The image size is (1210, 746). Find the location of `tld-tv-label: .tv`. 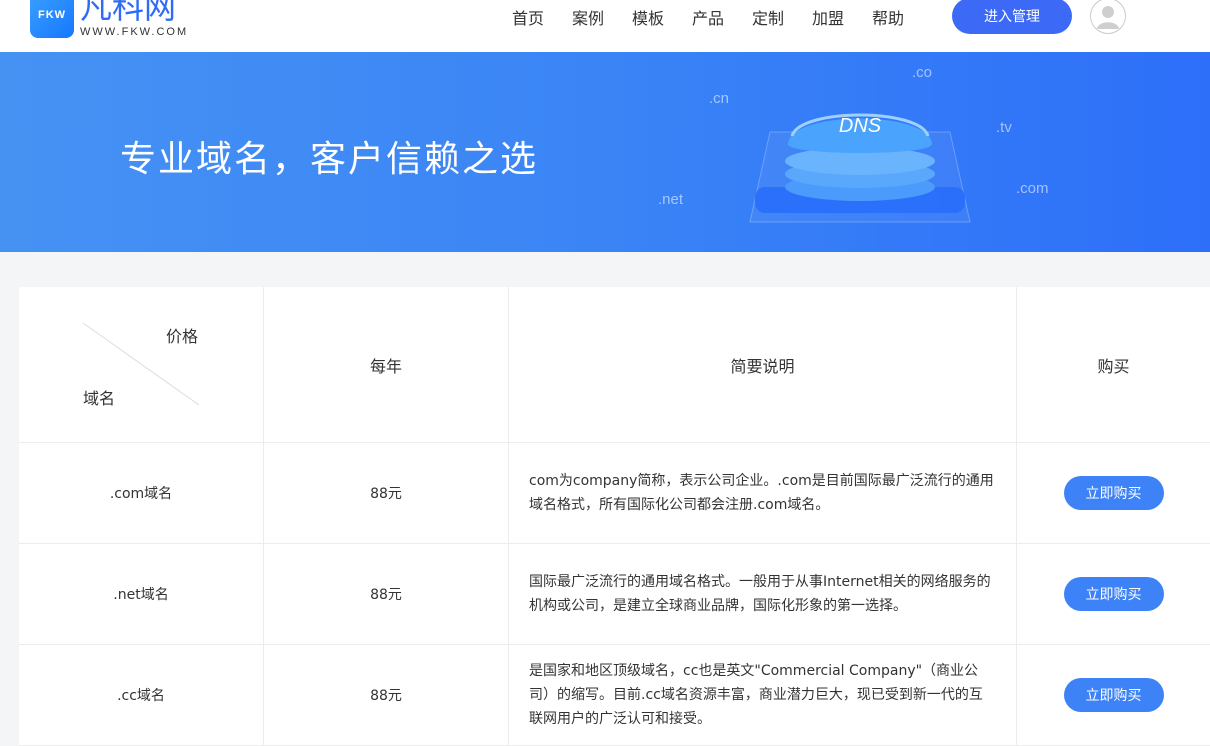

tld-tv-label: .tv is located at coordinates (1004, 127).